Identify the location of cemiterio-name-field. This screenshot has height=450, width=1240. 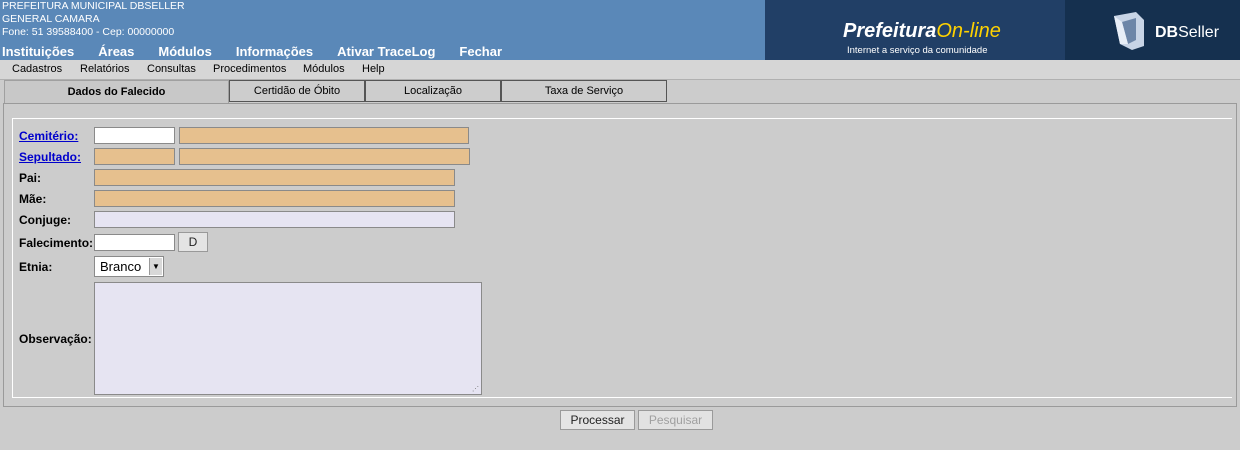
(324, 135).